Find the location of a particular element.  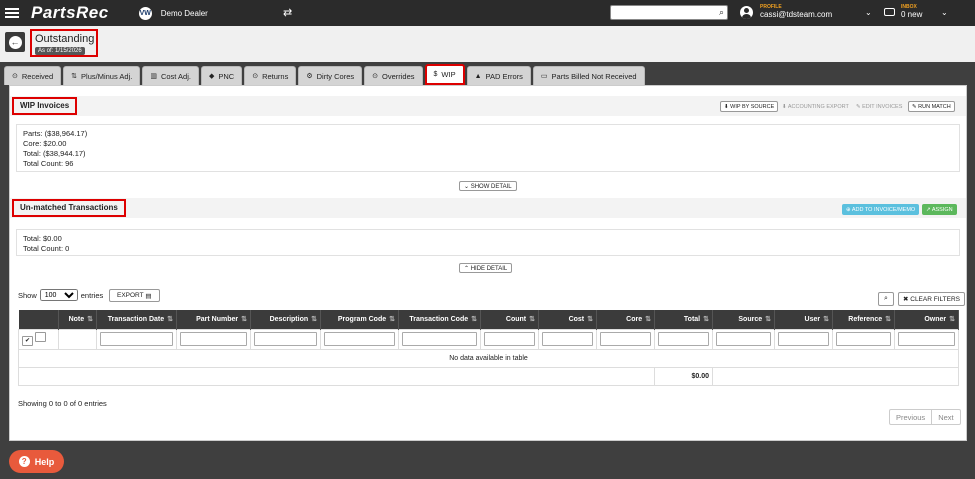

entries-label: entries is located at coordinates (92, 295).